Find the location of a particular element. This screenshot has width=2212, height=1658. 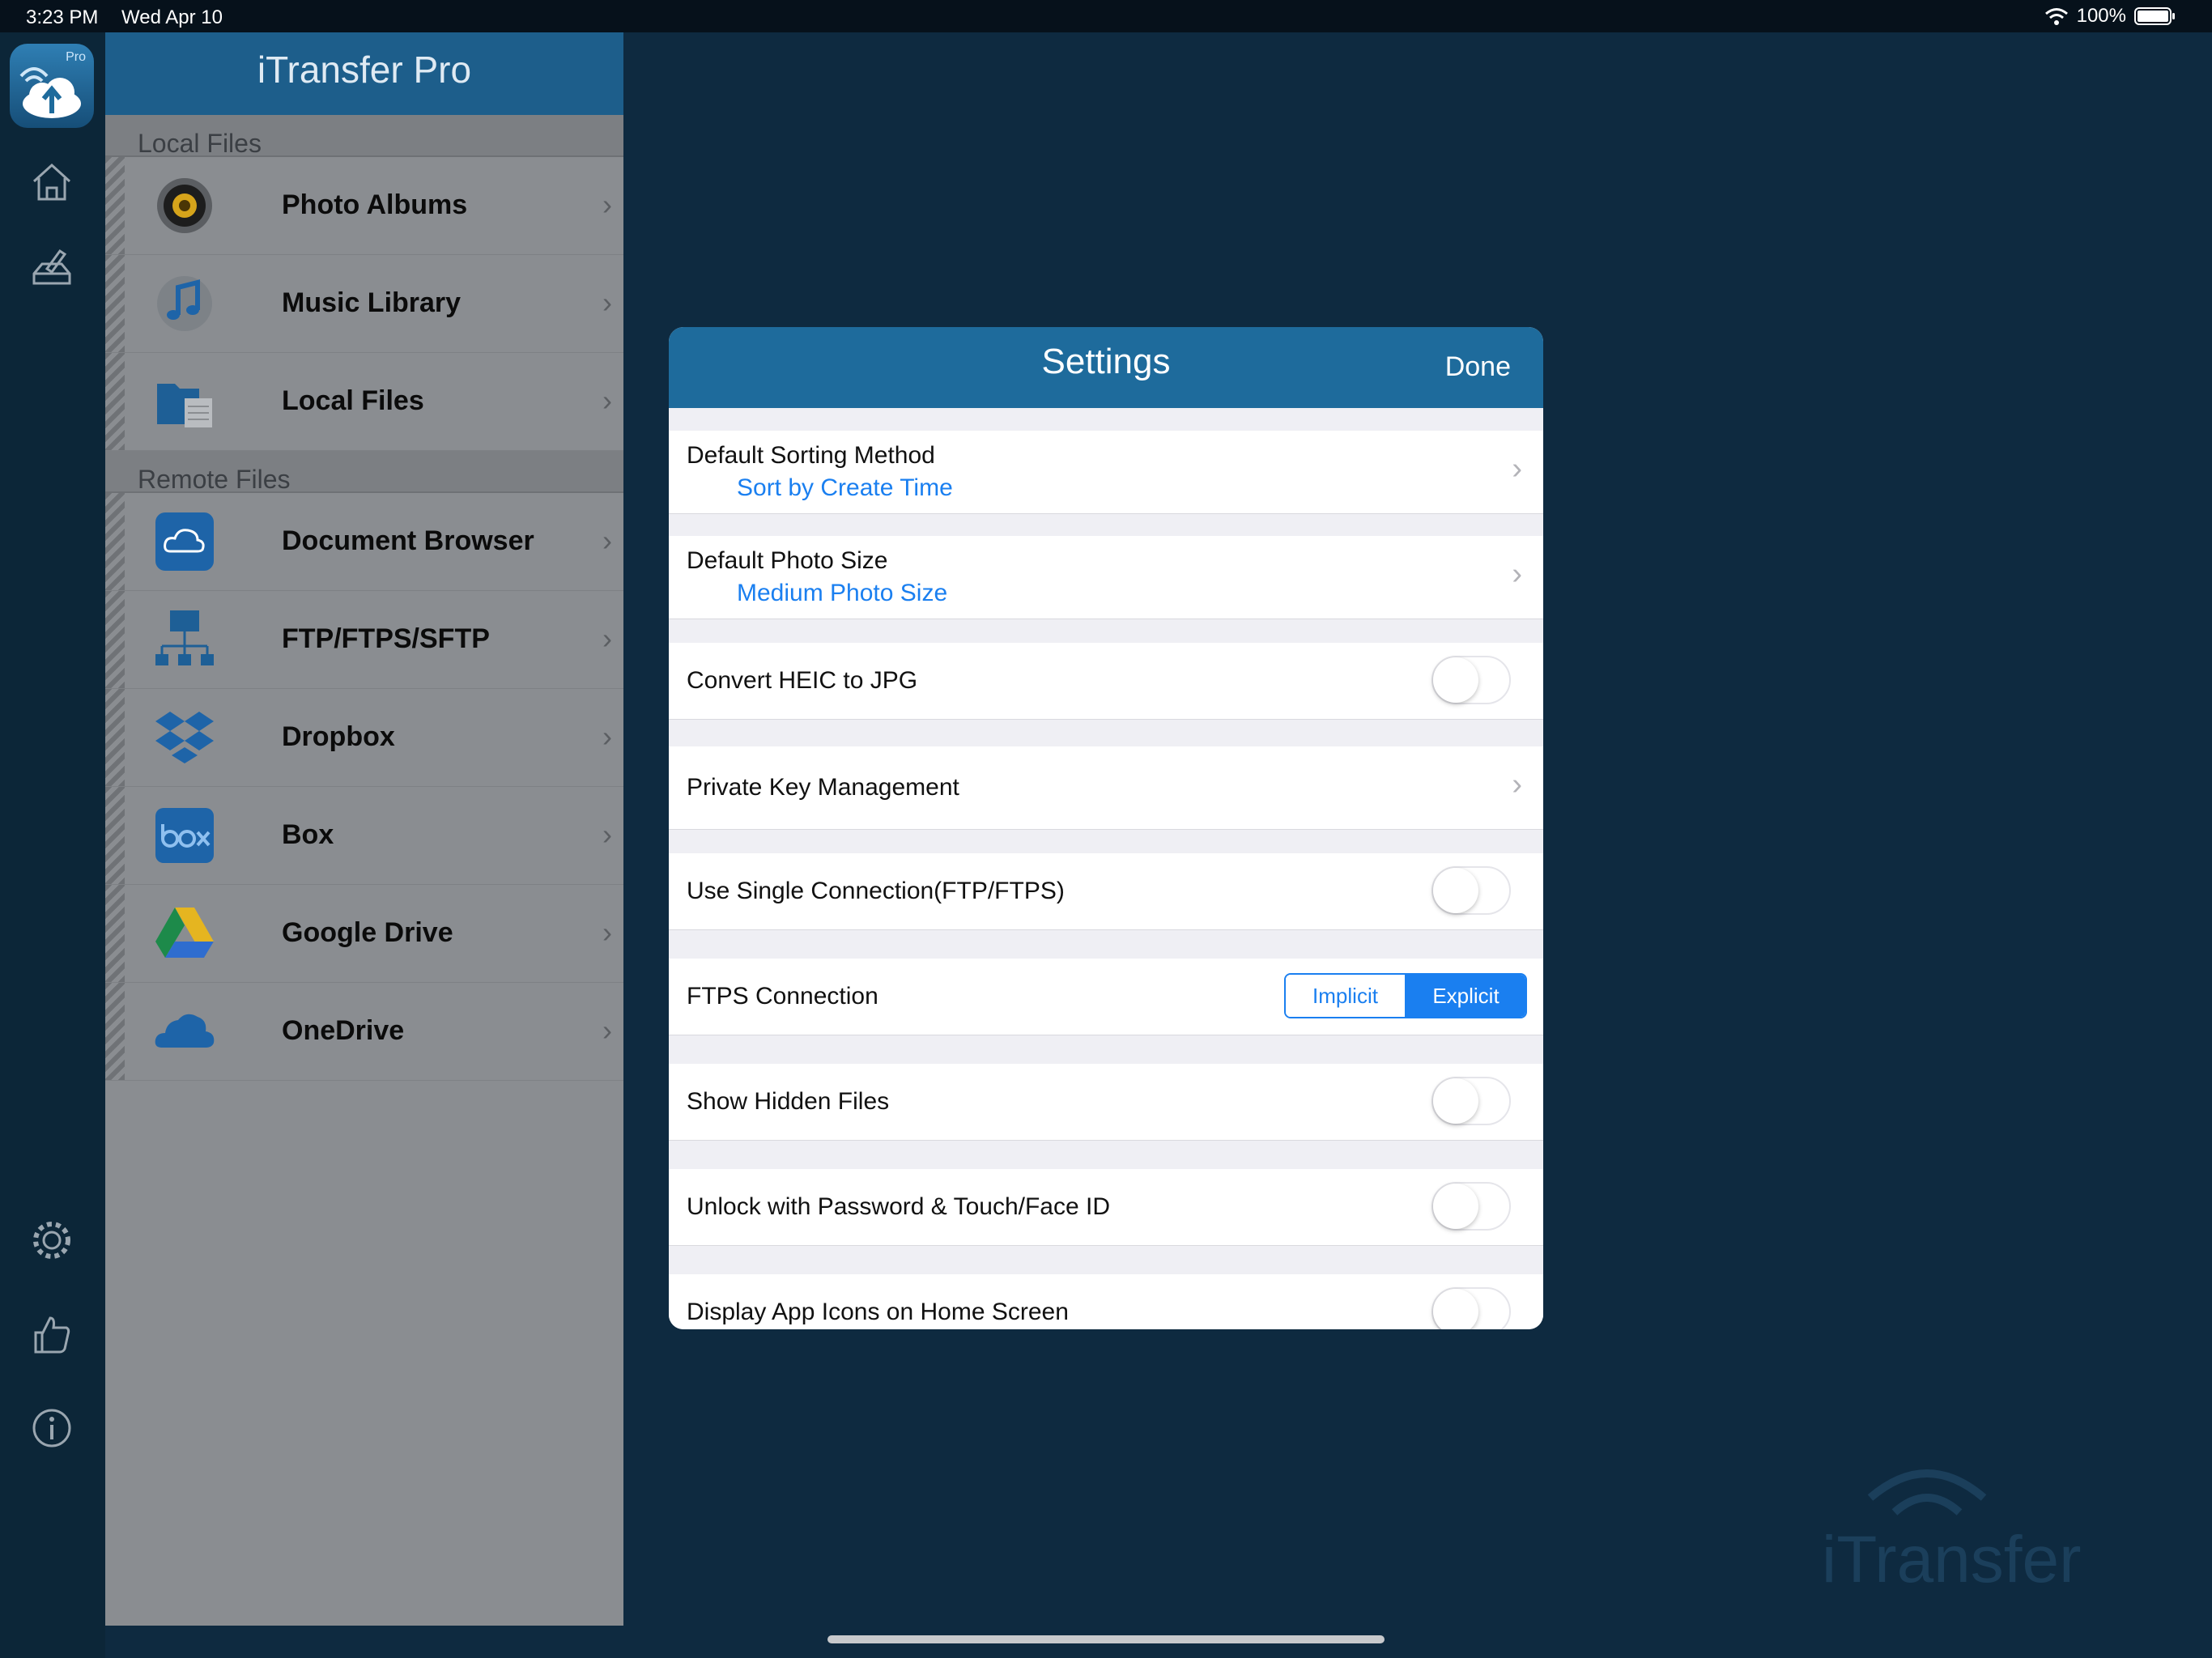

sidebar-item-ftp: FTP/FTPS/SFTP › is located at coordinates (364, 640).